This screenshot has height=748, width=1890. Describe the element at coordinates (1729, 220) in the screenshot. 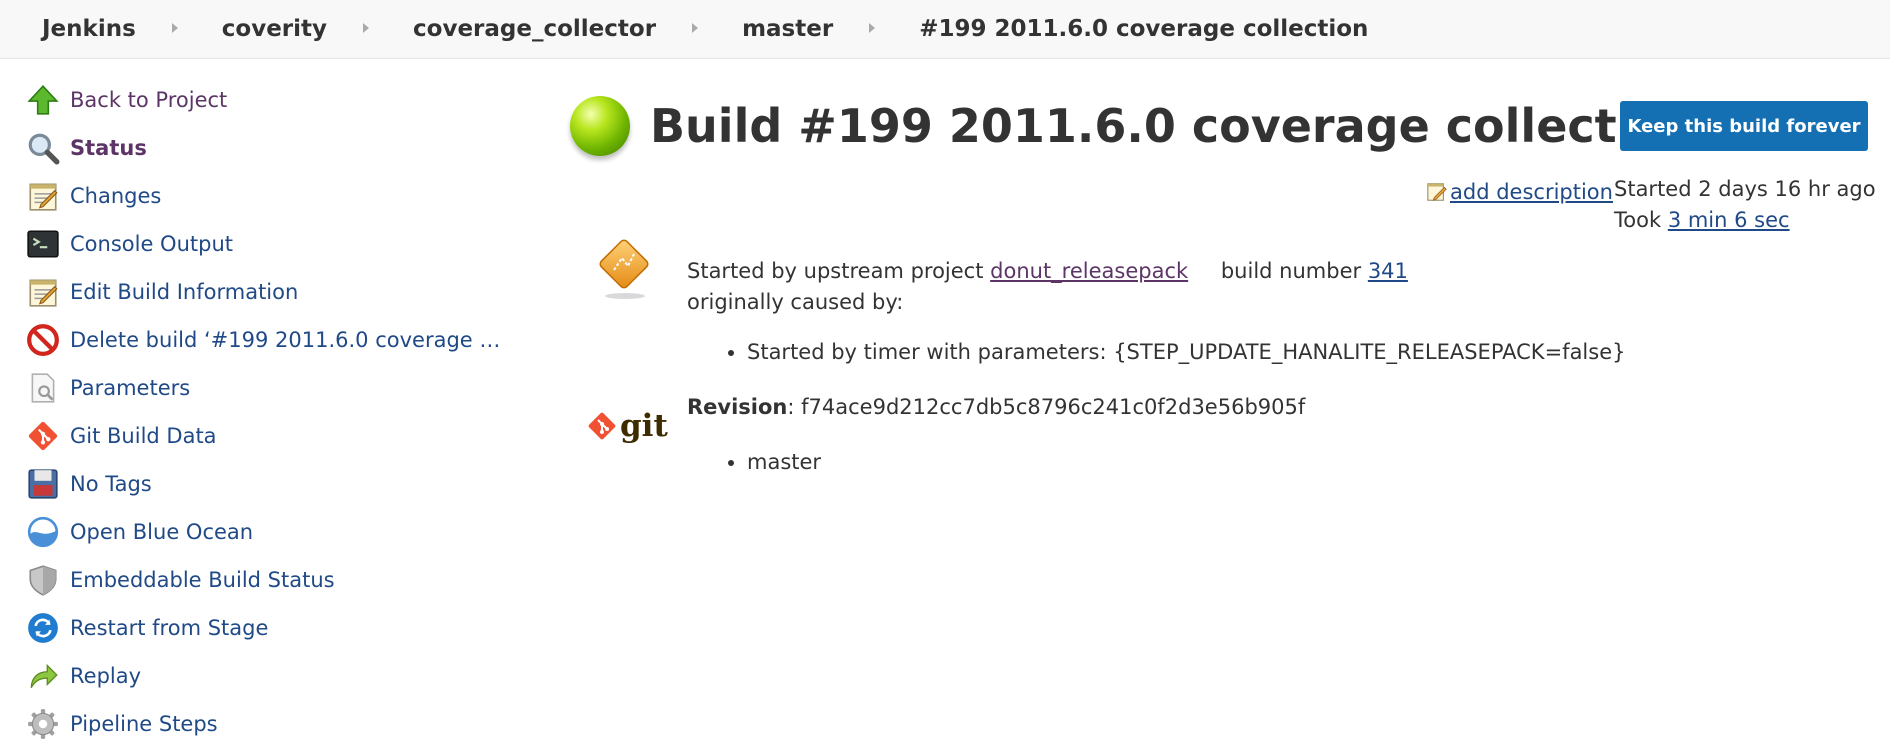

I see `build-duration-link: 3 min 6 sec` at that location.